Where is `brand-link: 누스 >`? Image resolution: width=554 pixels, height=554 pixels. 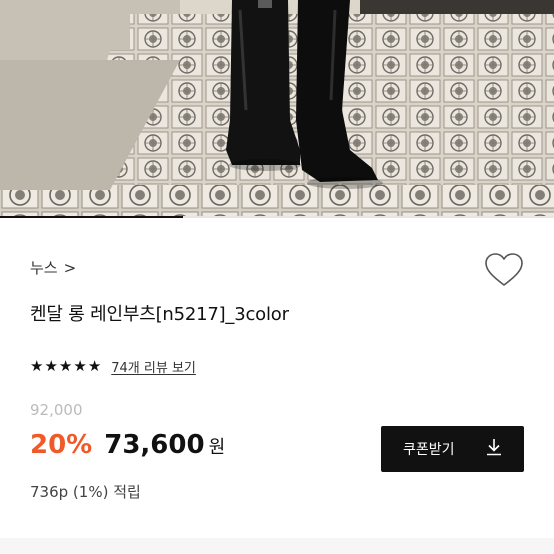
brand-link: 누스 > is located at coordinates (53, 267).